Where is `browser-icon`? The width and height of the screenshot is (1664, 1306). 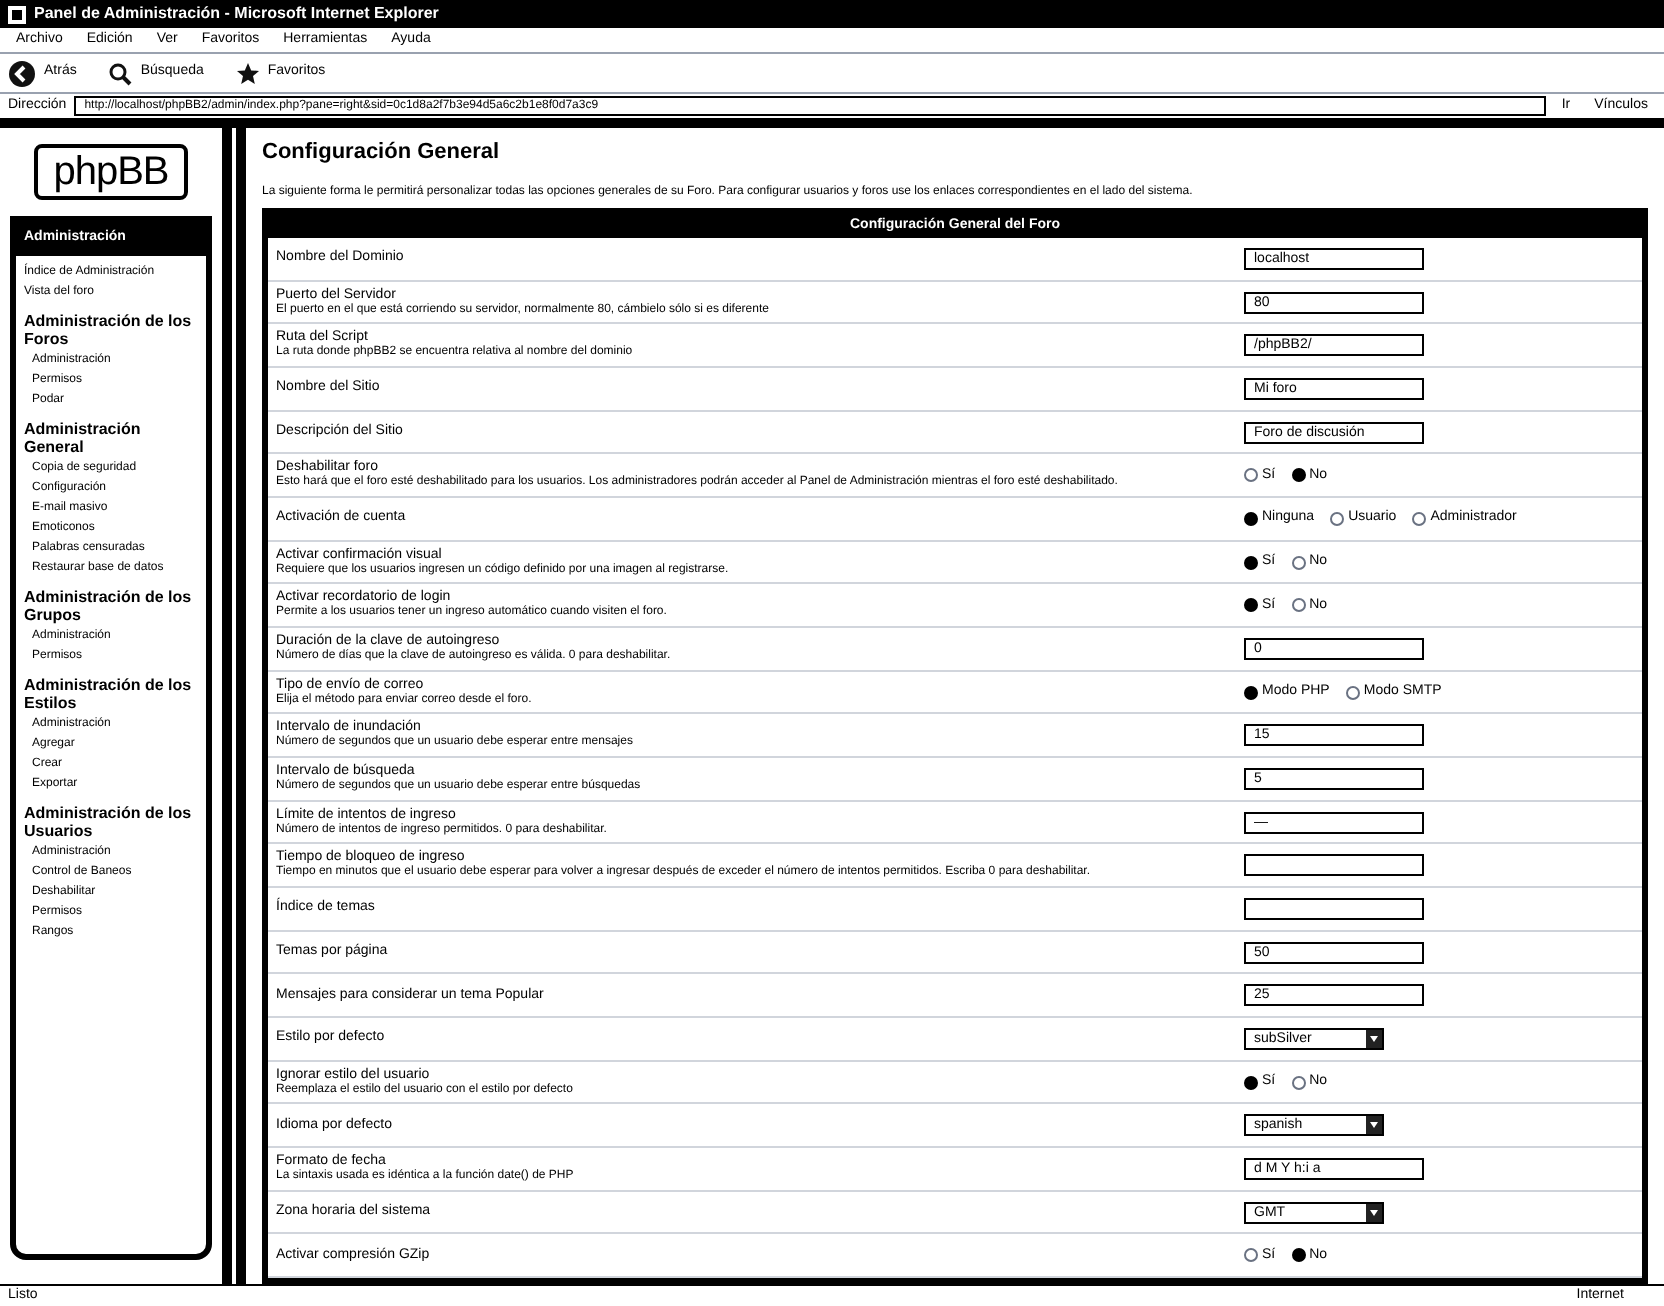 browser-icon is located at coordinates (17, 14).